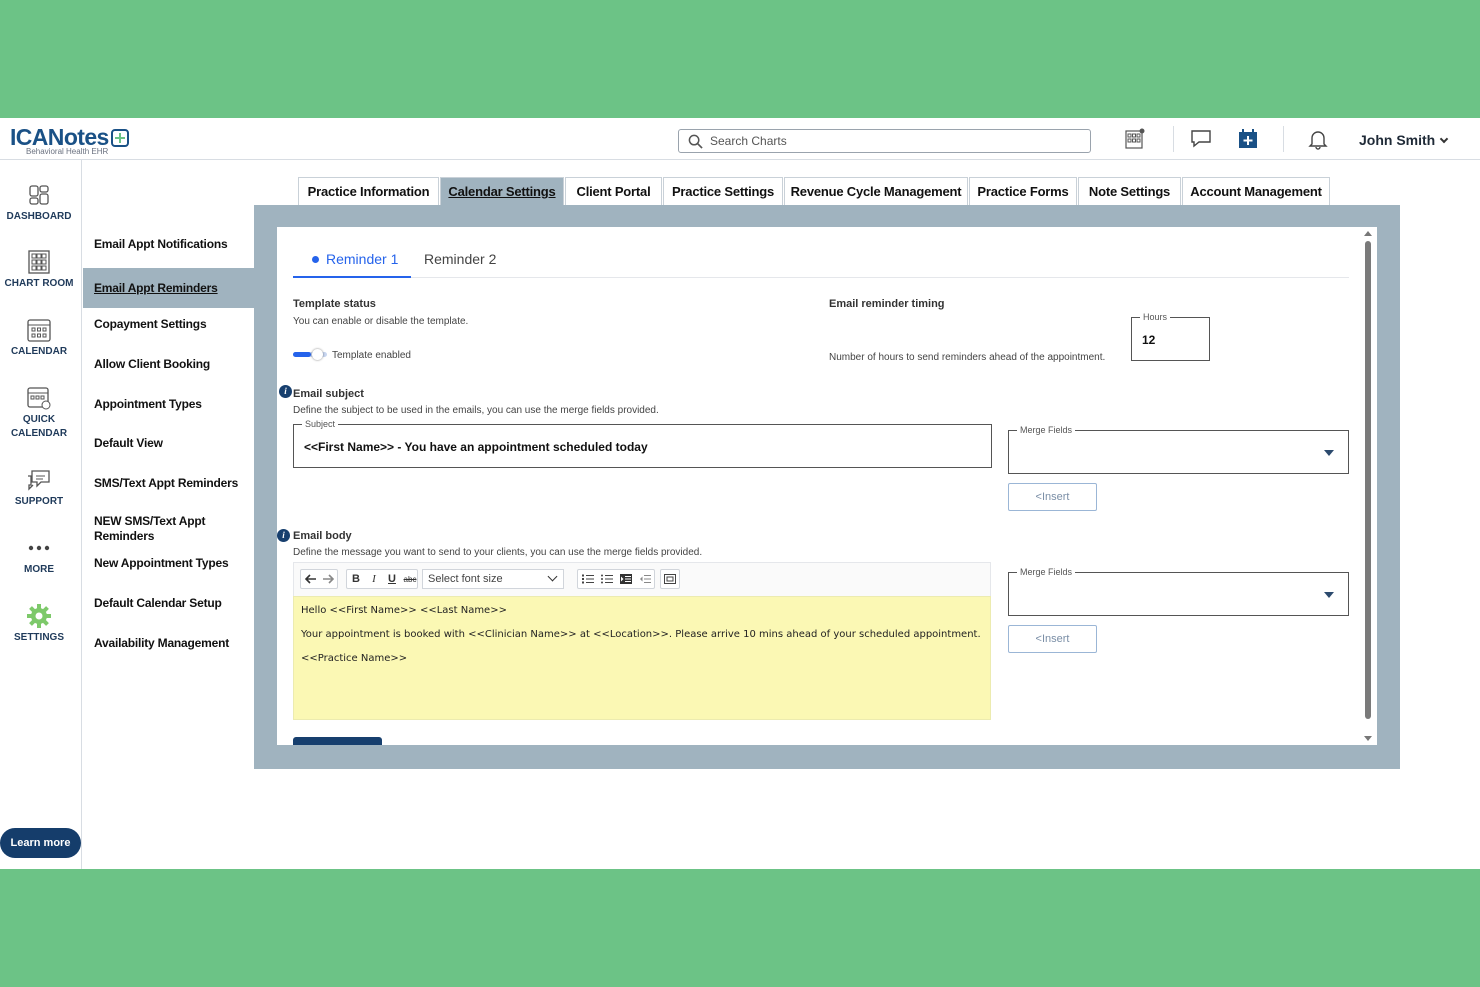 The image size is (1480, 987). Describe the element at coordinates (168, 603) in the screenshot. I see `subnav-item: Default Calendar Setup` at that location.